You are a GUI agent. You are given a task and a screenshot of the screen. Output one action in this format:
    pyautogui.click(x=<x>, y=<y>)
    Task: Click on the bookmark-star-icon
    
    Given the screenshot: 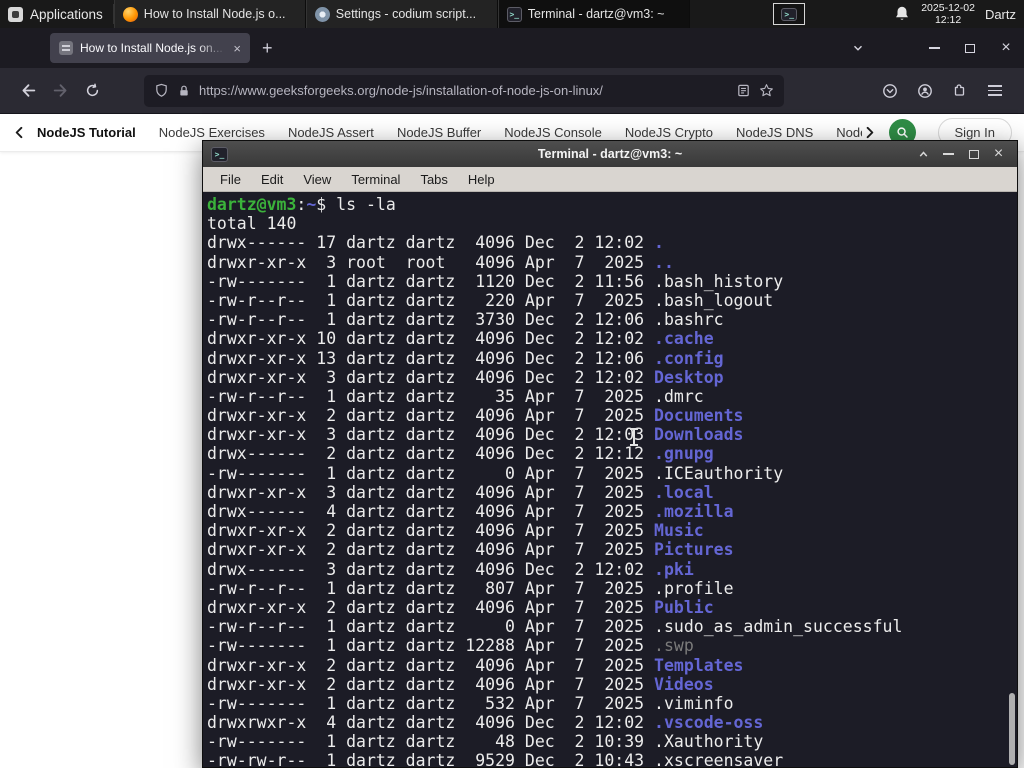 What is the action you would take?
    pyautogui.click(x=766, y=90)
    